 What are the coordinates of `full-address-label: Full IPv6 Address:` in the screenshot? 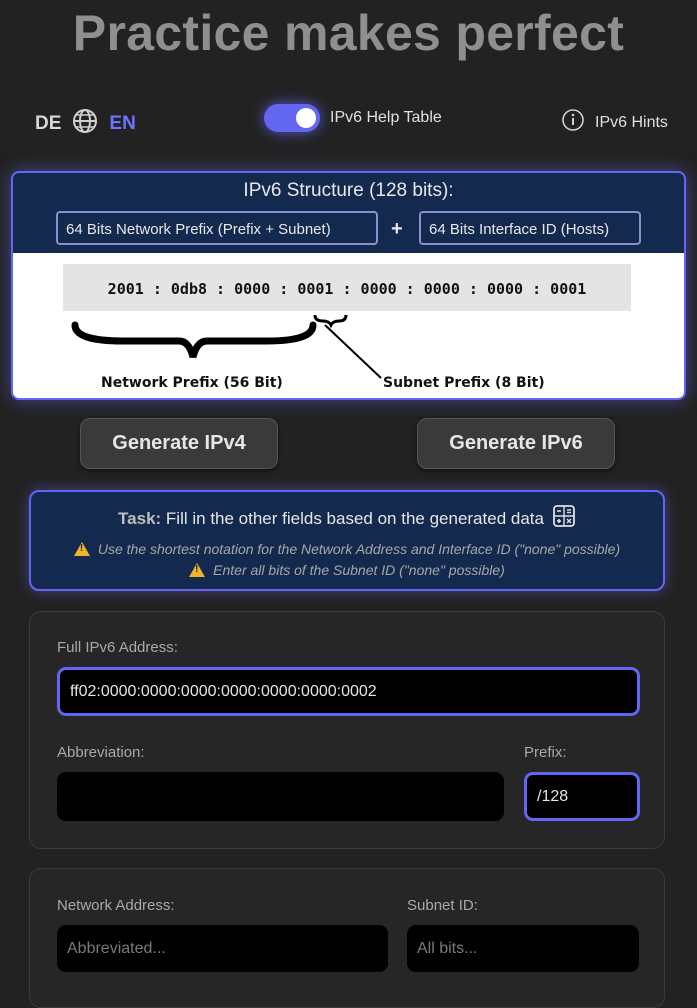 It's located at (117, 647).